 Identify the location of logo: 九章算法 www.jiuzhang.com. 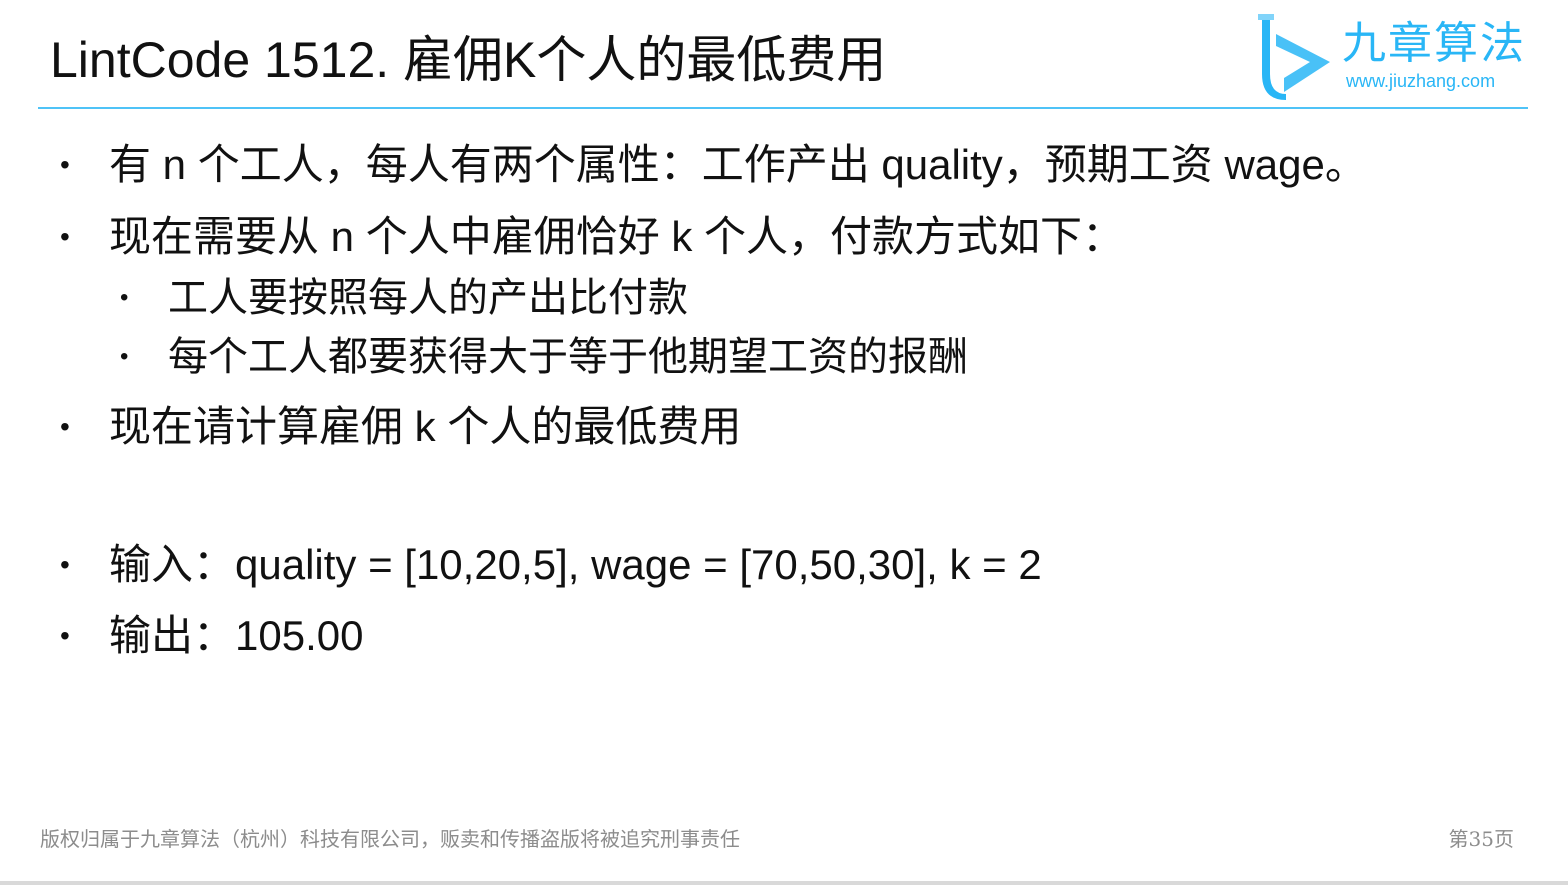
(1401, 57).